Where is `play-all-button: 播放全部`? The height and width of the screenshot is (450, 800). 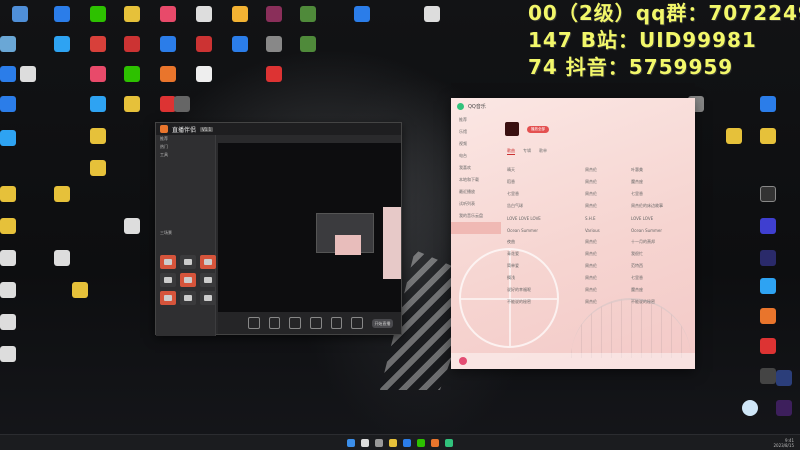
play-all-button: 播放全部 is located at coordinates (538, 129).